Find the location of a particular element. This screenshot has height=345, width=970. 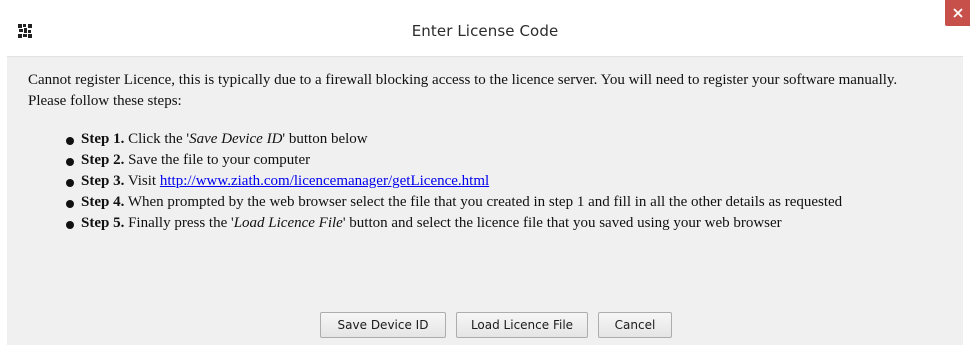

step-2: Step 2. Save the file to your computer is located at coordinates (453, 160).